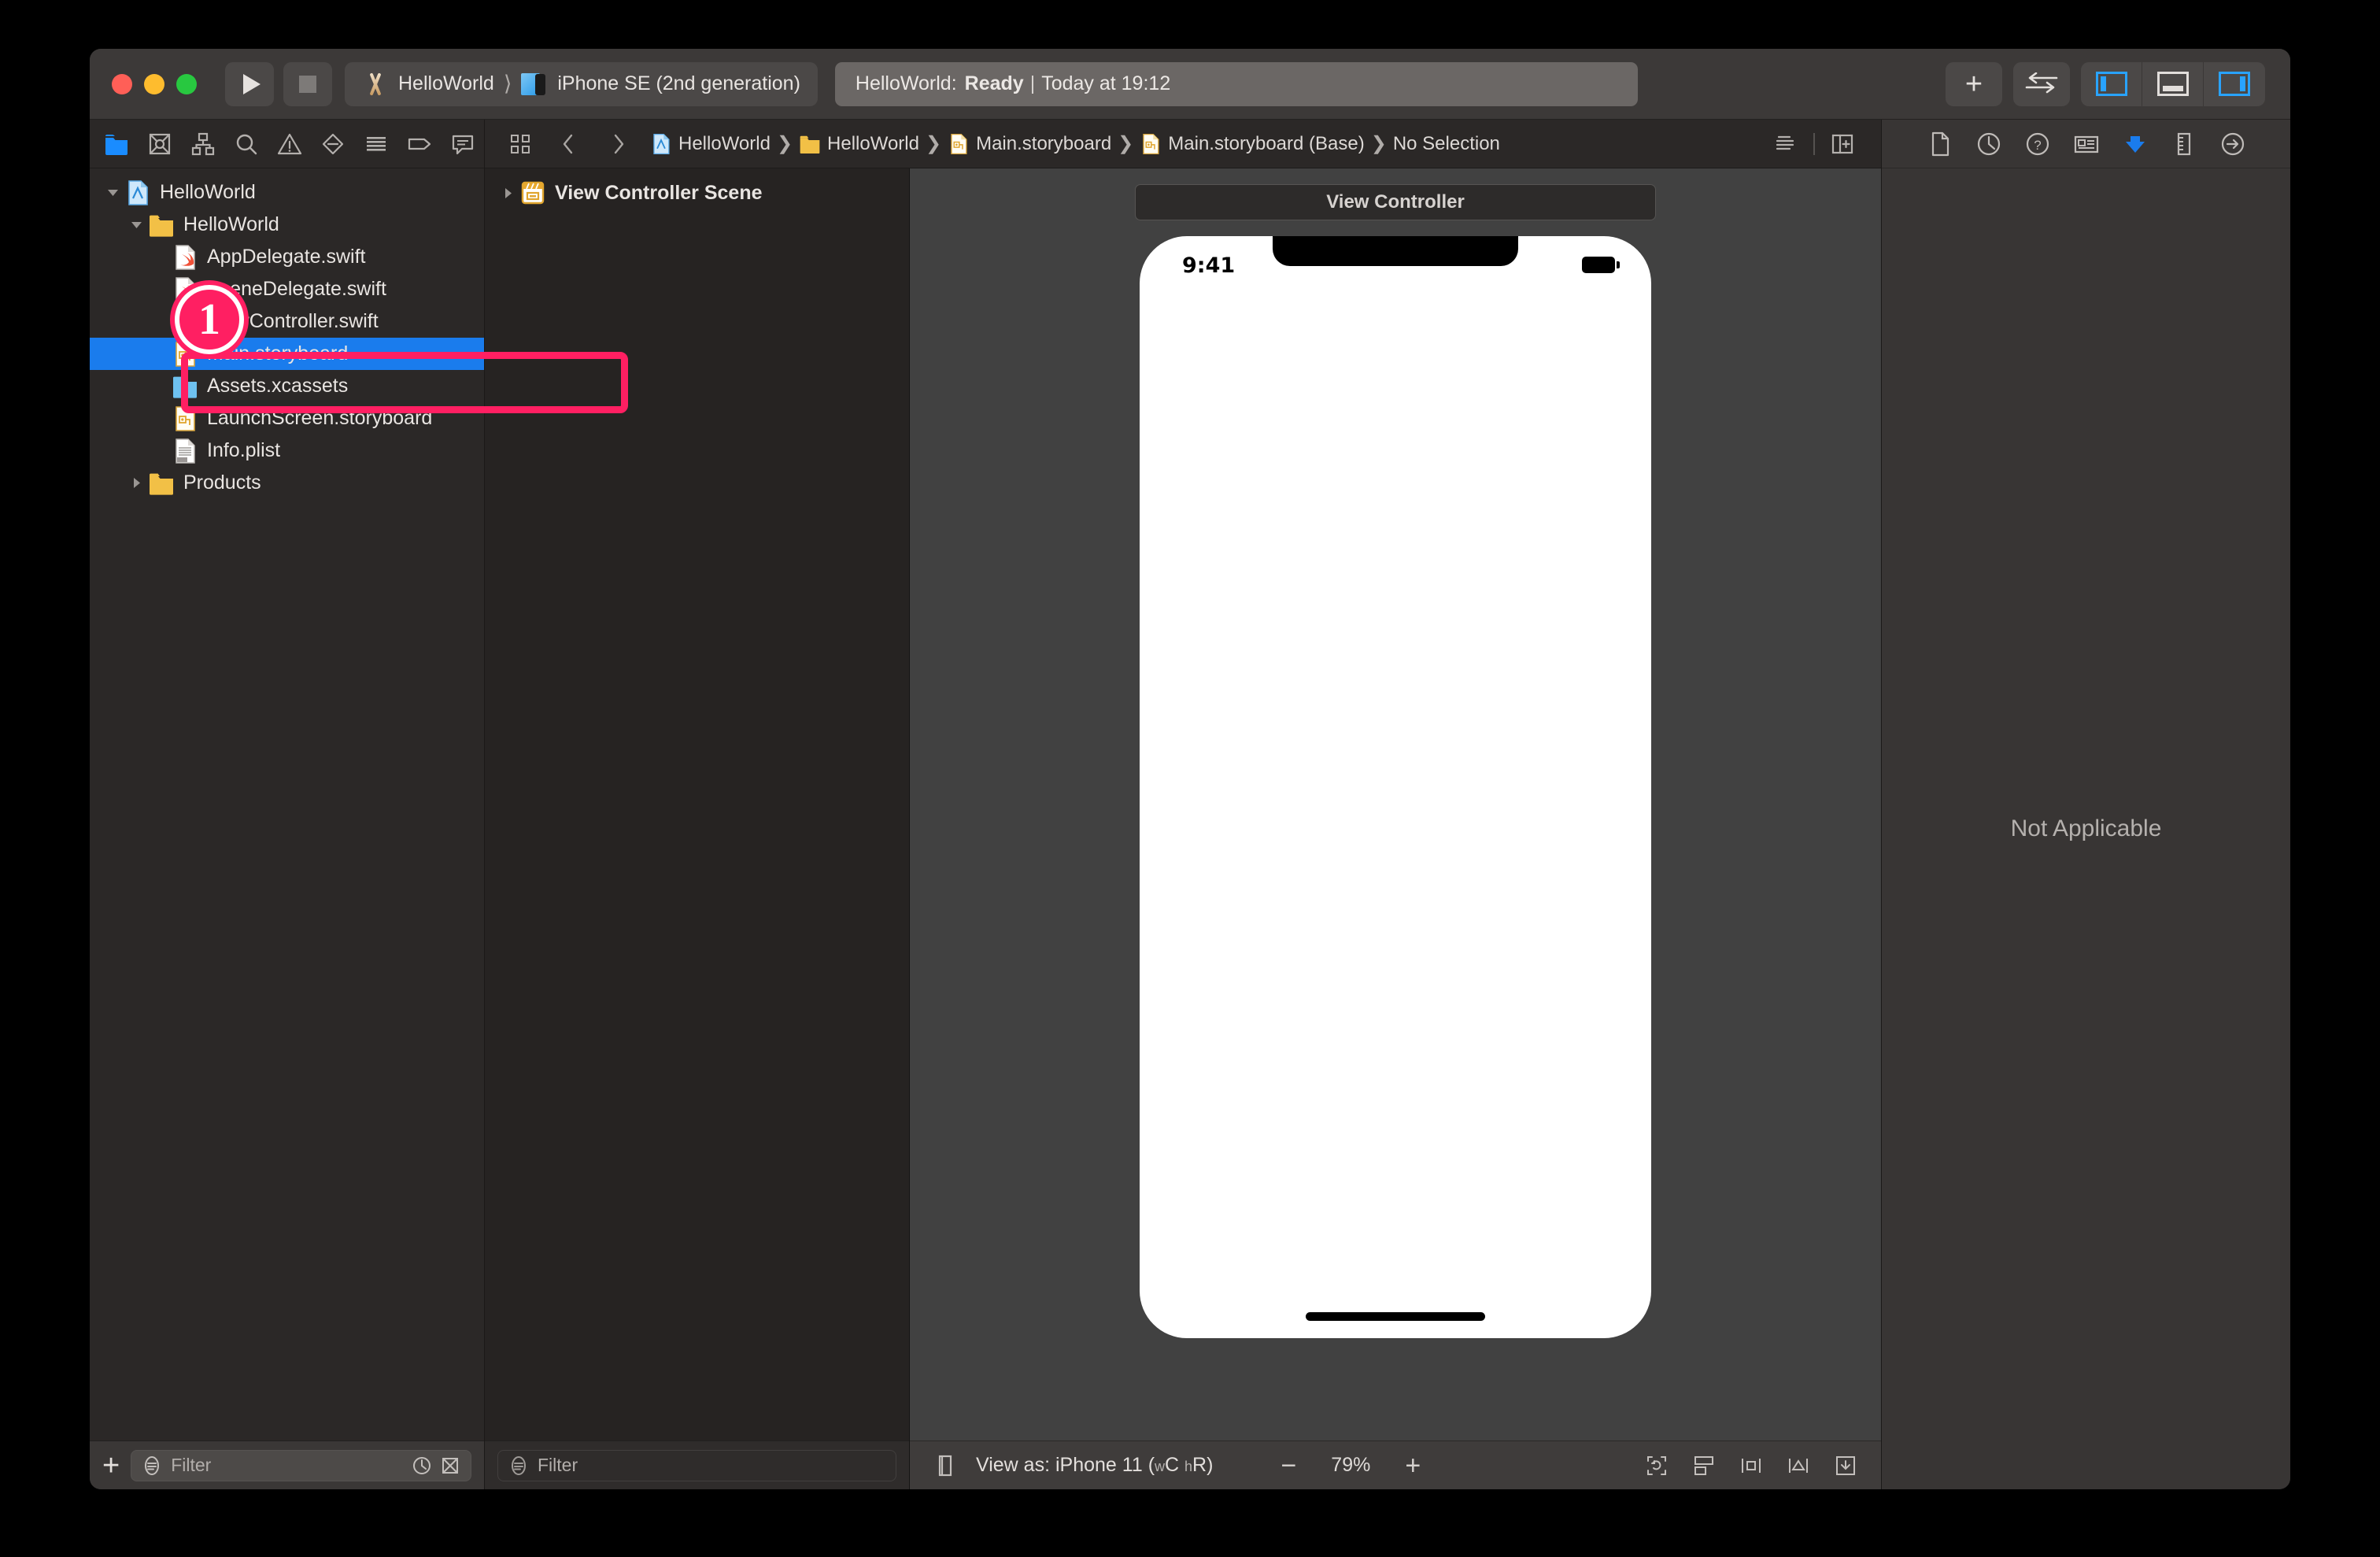 This screenshot has width=2380, height=1557. I want to click on resolve-auto-layout-icon, so click(1845, 1465).